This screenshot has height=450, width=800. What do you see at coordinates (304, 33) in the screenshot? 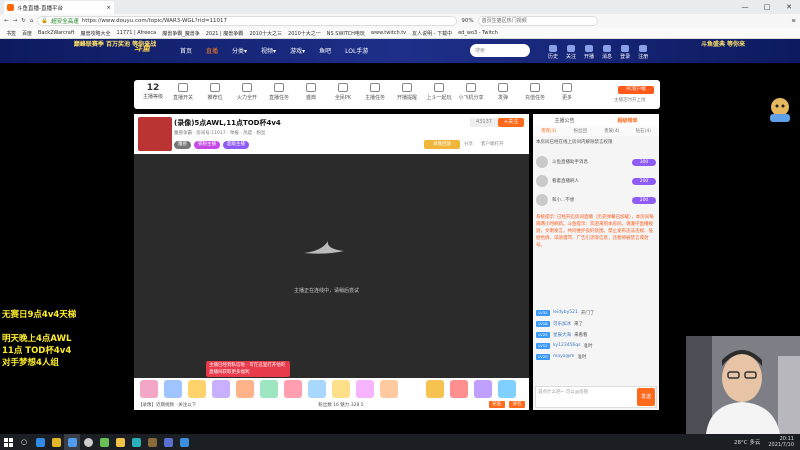
I see `bookmark-item: 2010十大之一` at bounding box center [304, 33].